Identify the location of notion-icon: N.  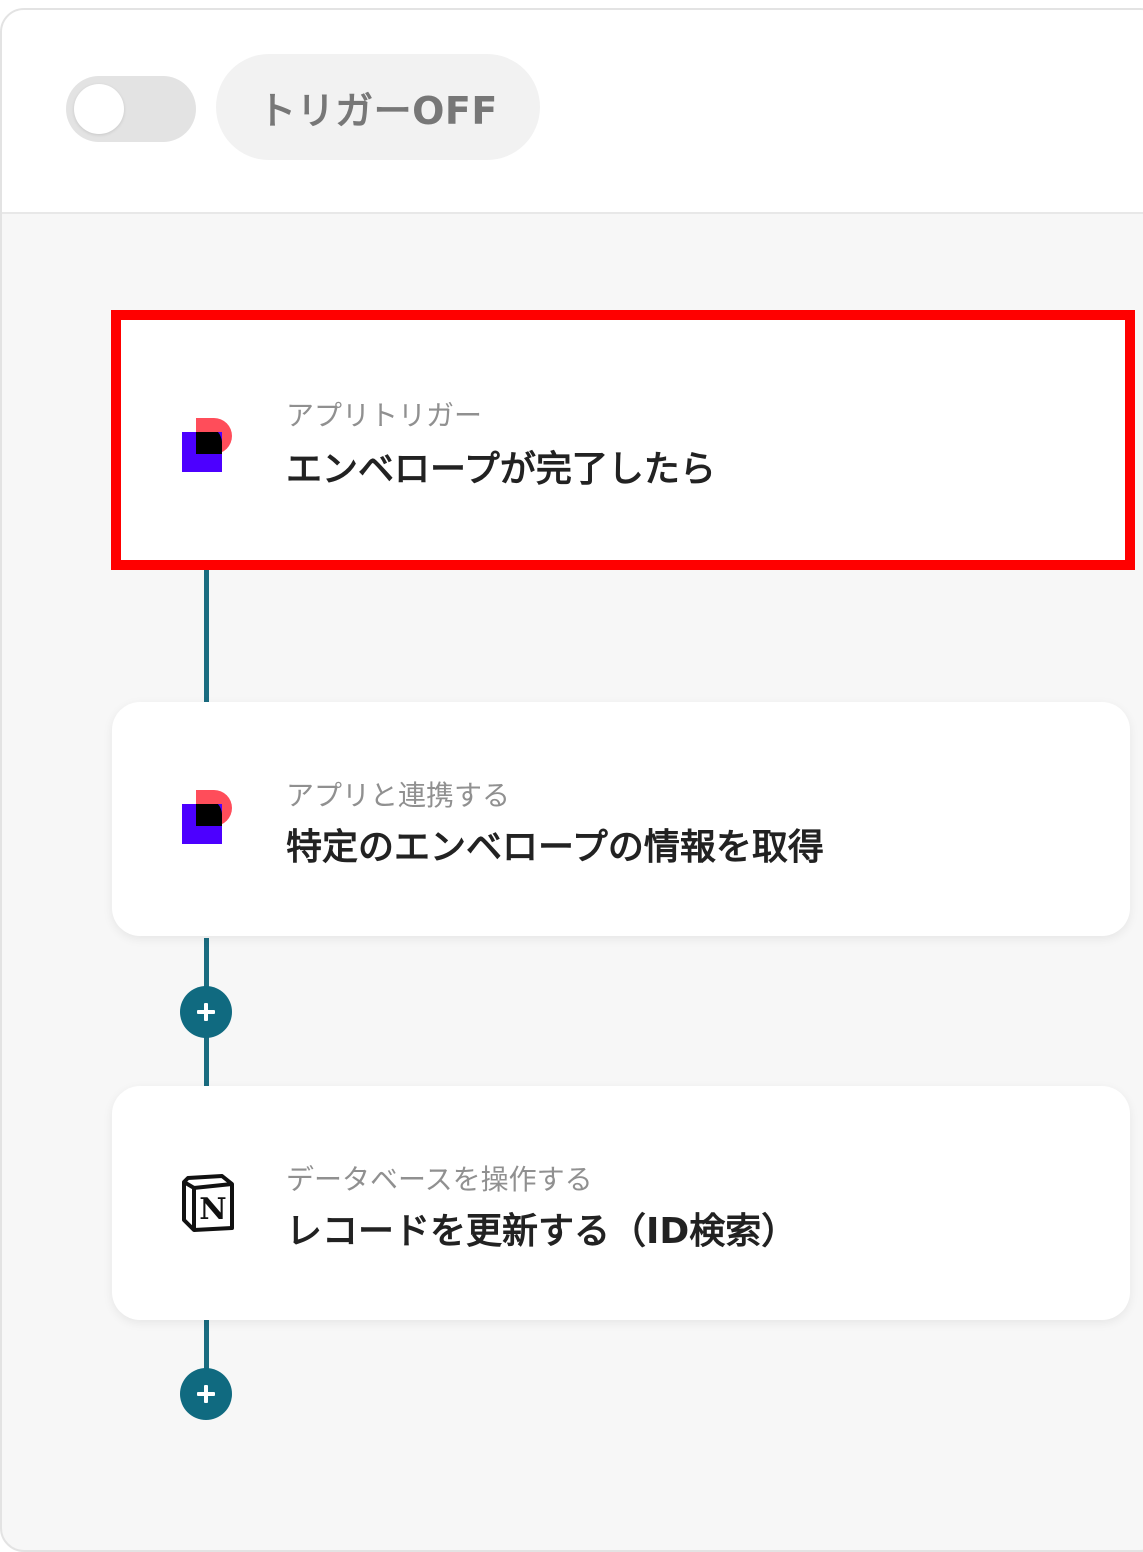
(208, 1203).